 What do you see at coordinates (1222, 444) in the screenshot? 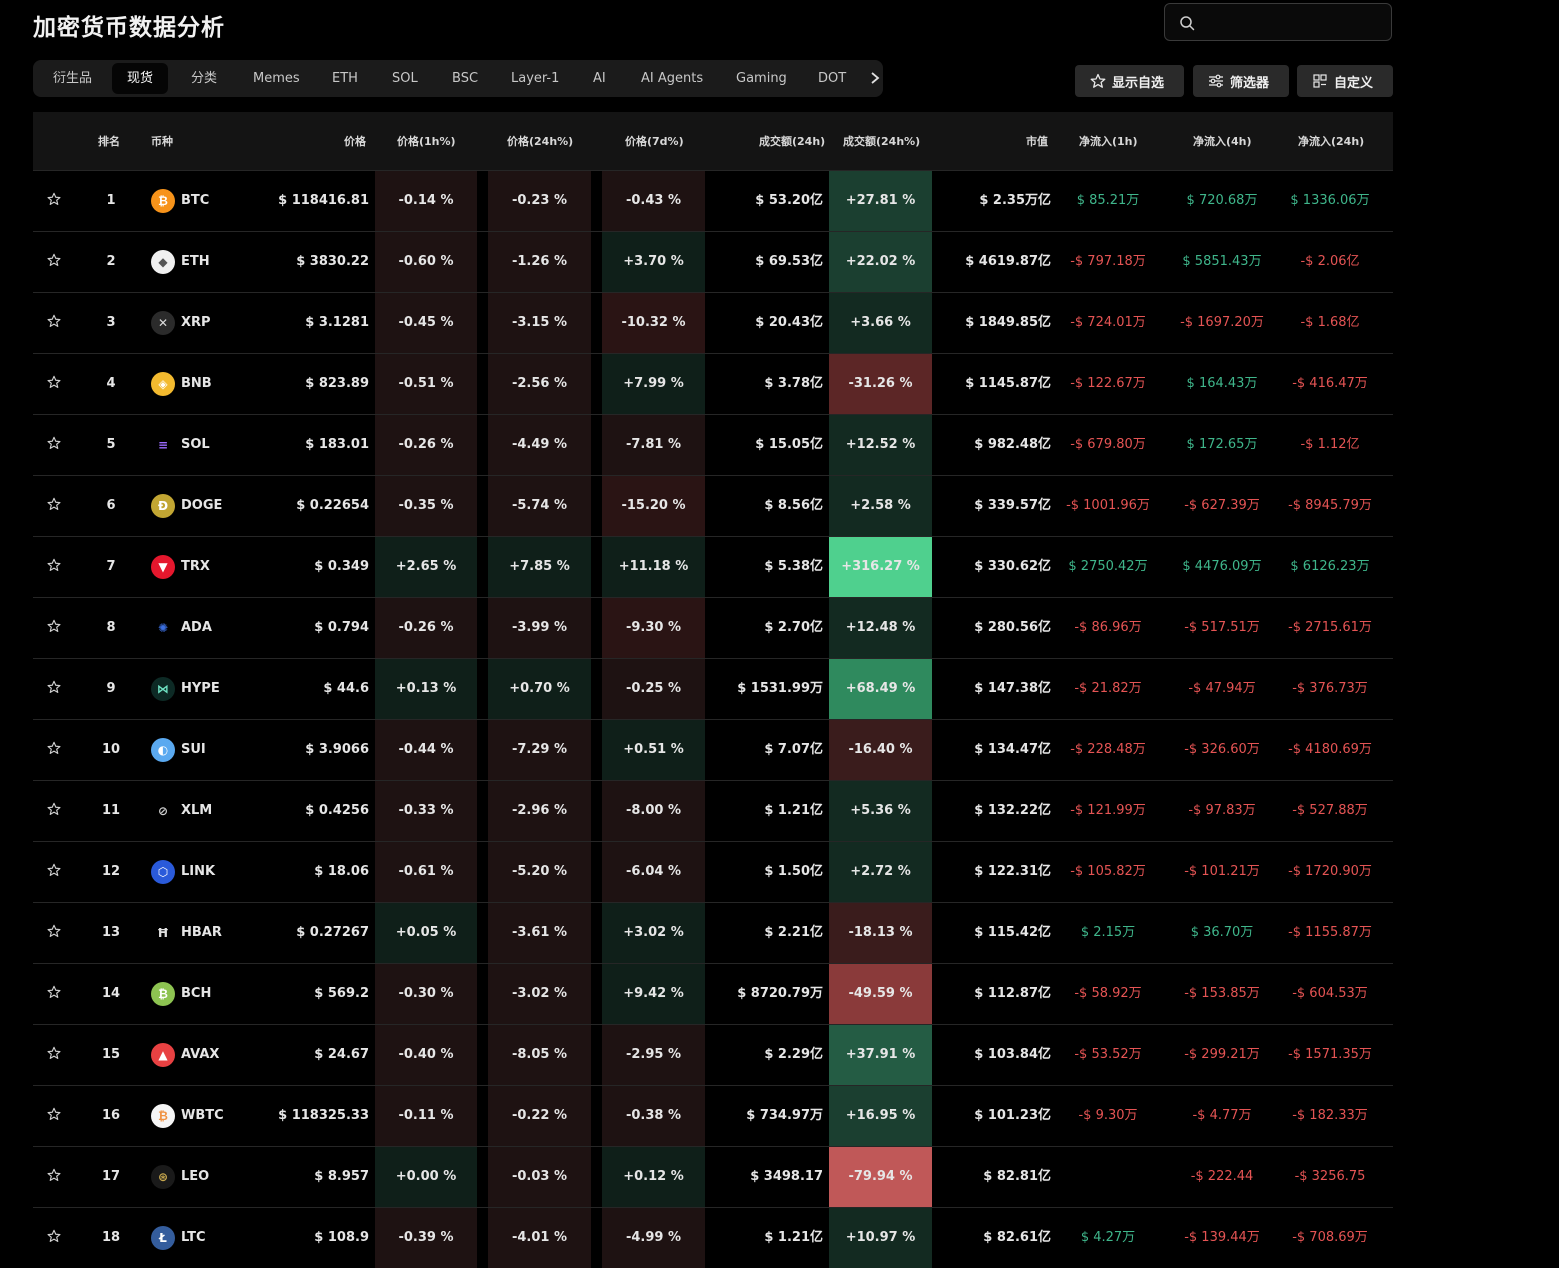
I see `netflow-4h-cell: $ 172.65万` at bounding box center [1222, 444].